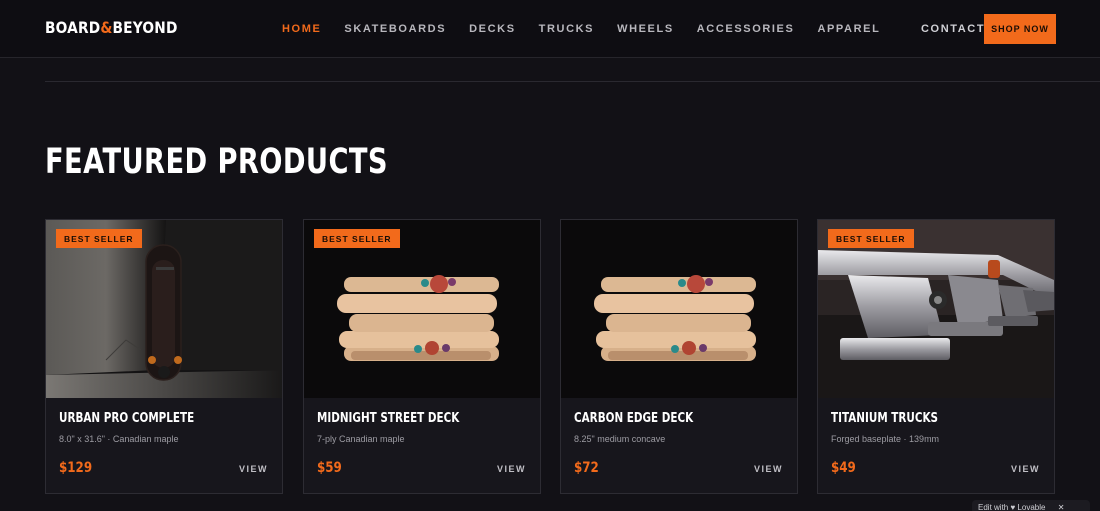 The height and width of the screenshot is (511, 1100). What do you see at coordinates (633, 418) in the screenshot?
I see `product-name: CARBON EDGE DECK` at bounding box center [633, 418].